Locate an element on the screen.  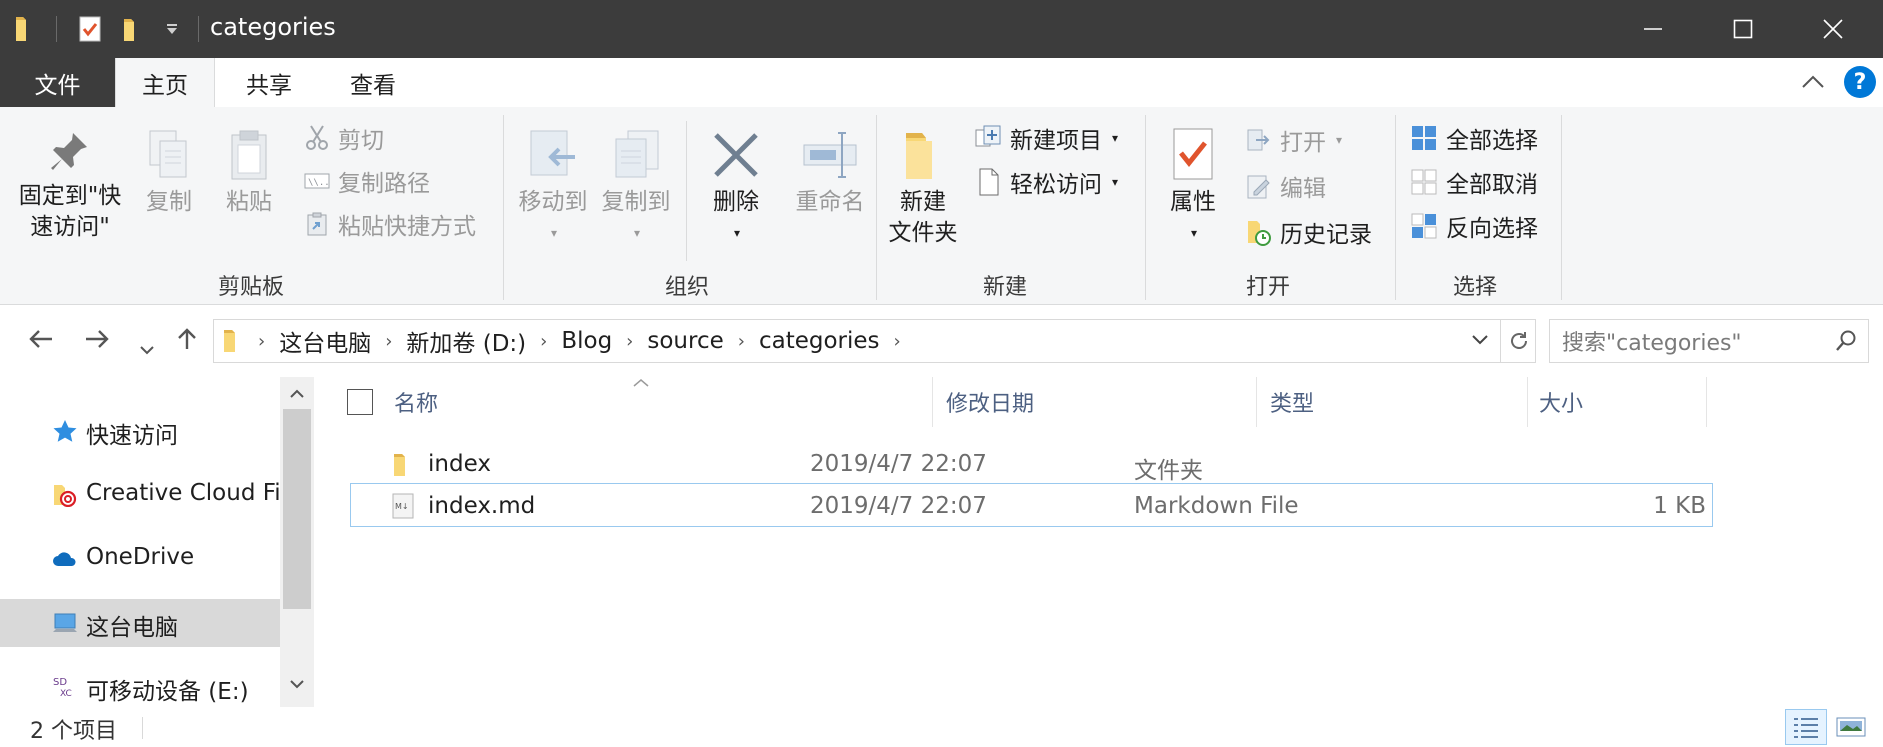
navpane-scrollbar is located at coordinates (297, 542).